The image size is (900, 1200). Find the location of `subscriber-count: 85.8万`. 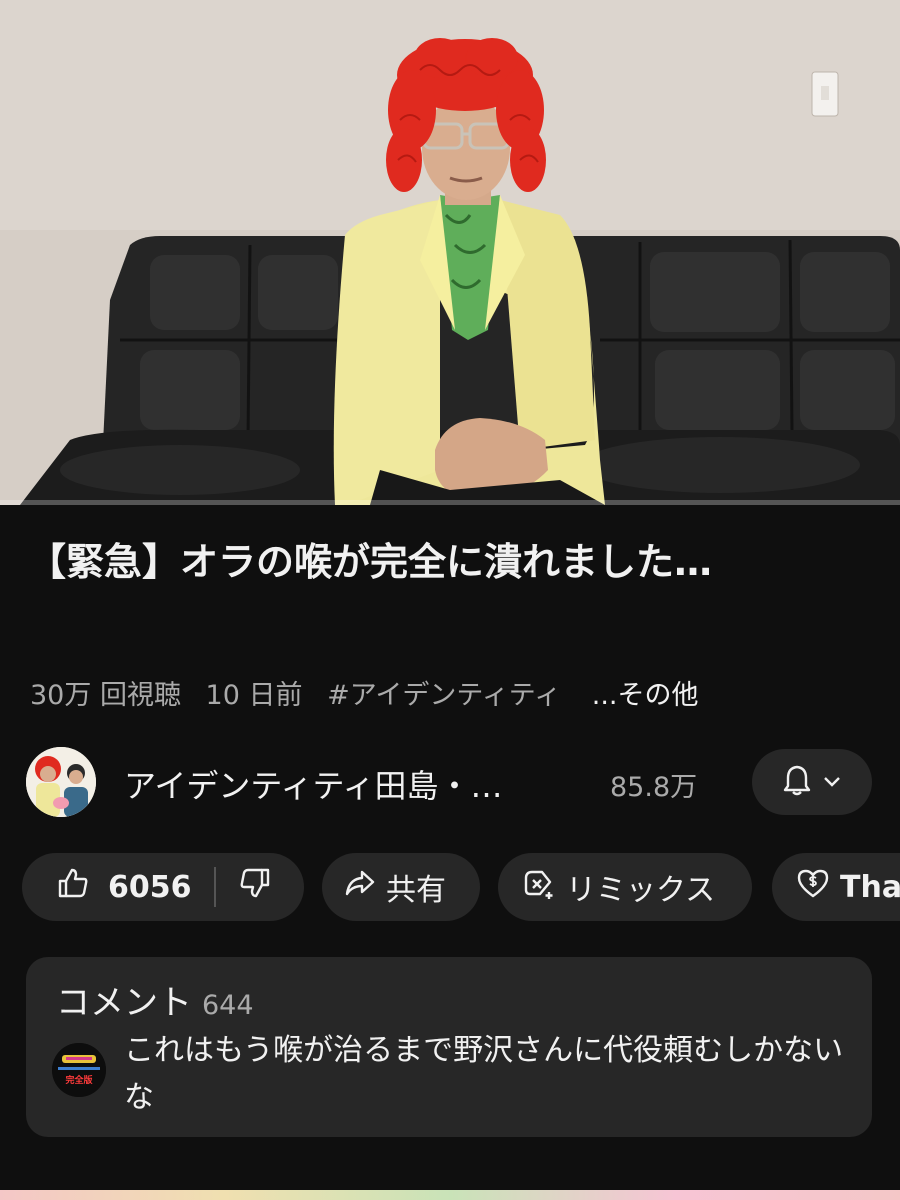

subscriber-count: 85.8万 is located at coordinates (654, 787).